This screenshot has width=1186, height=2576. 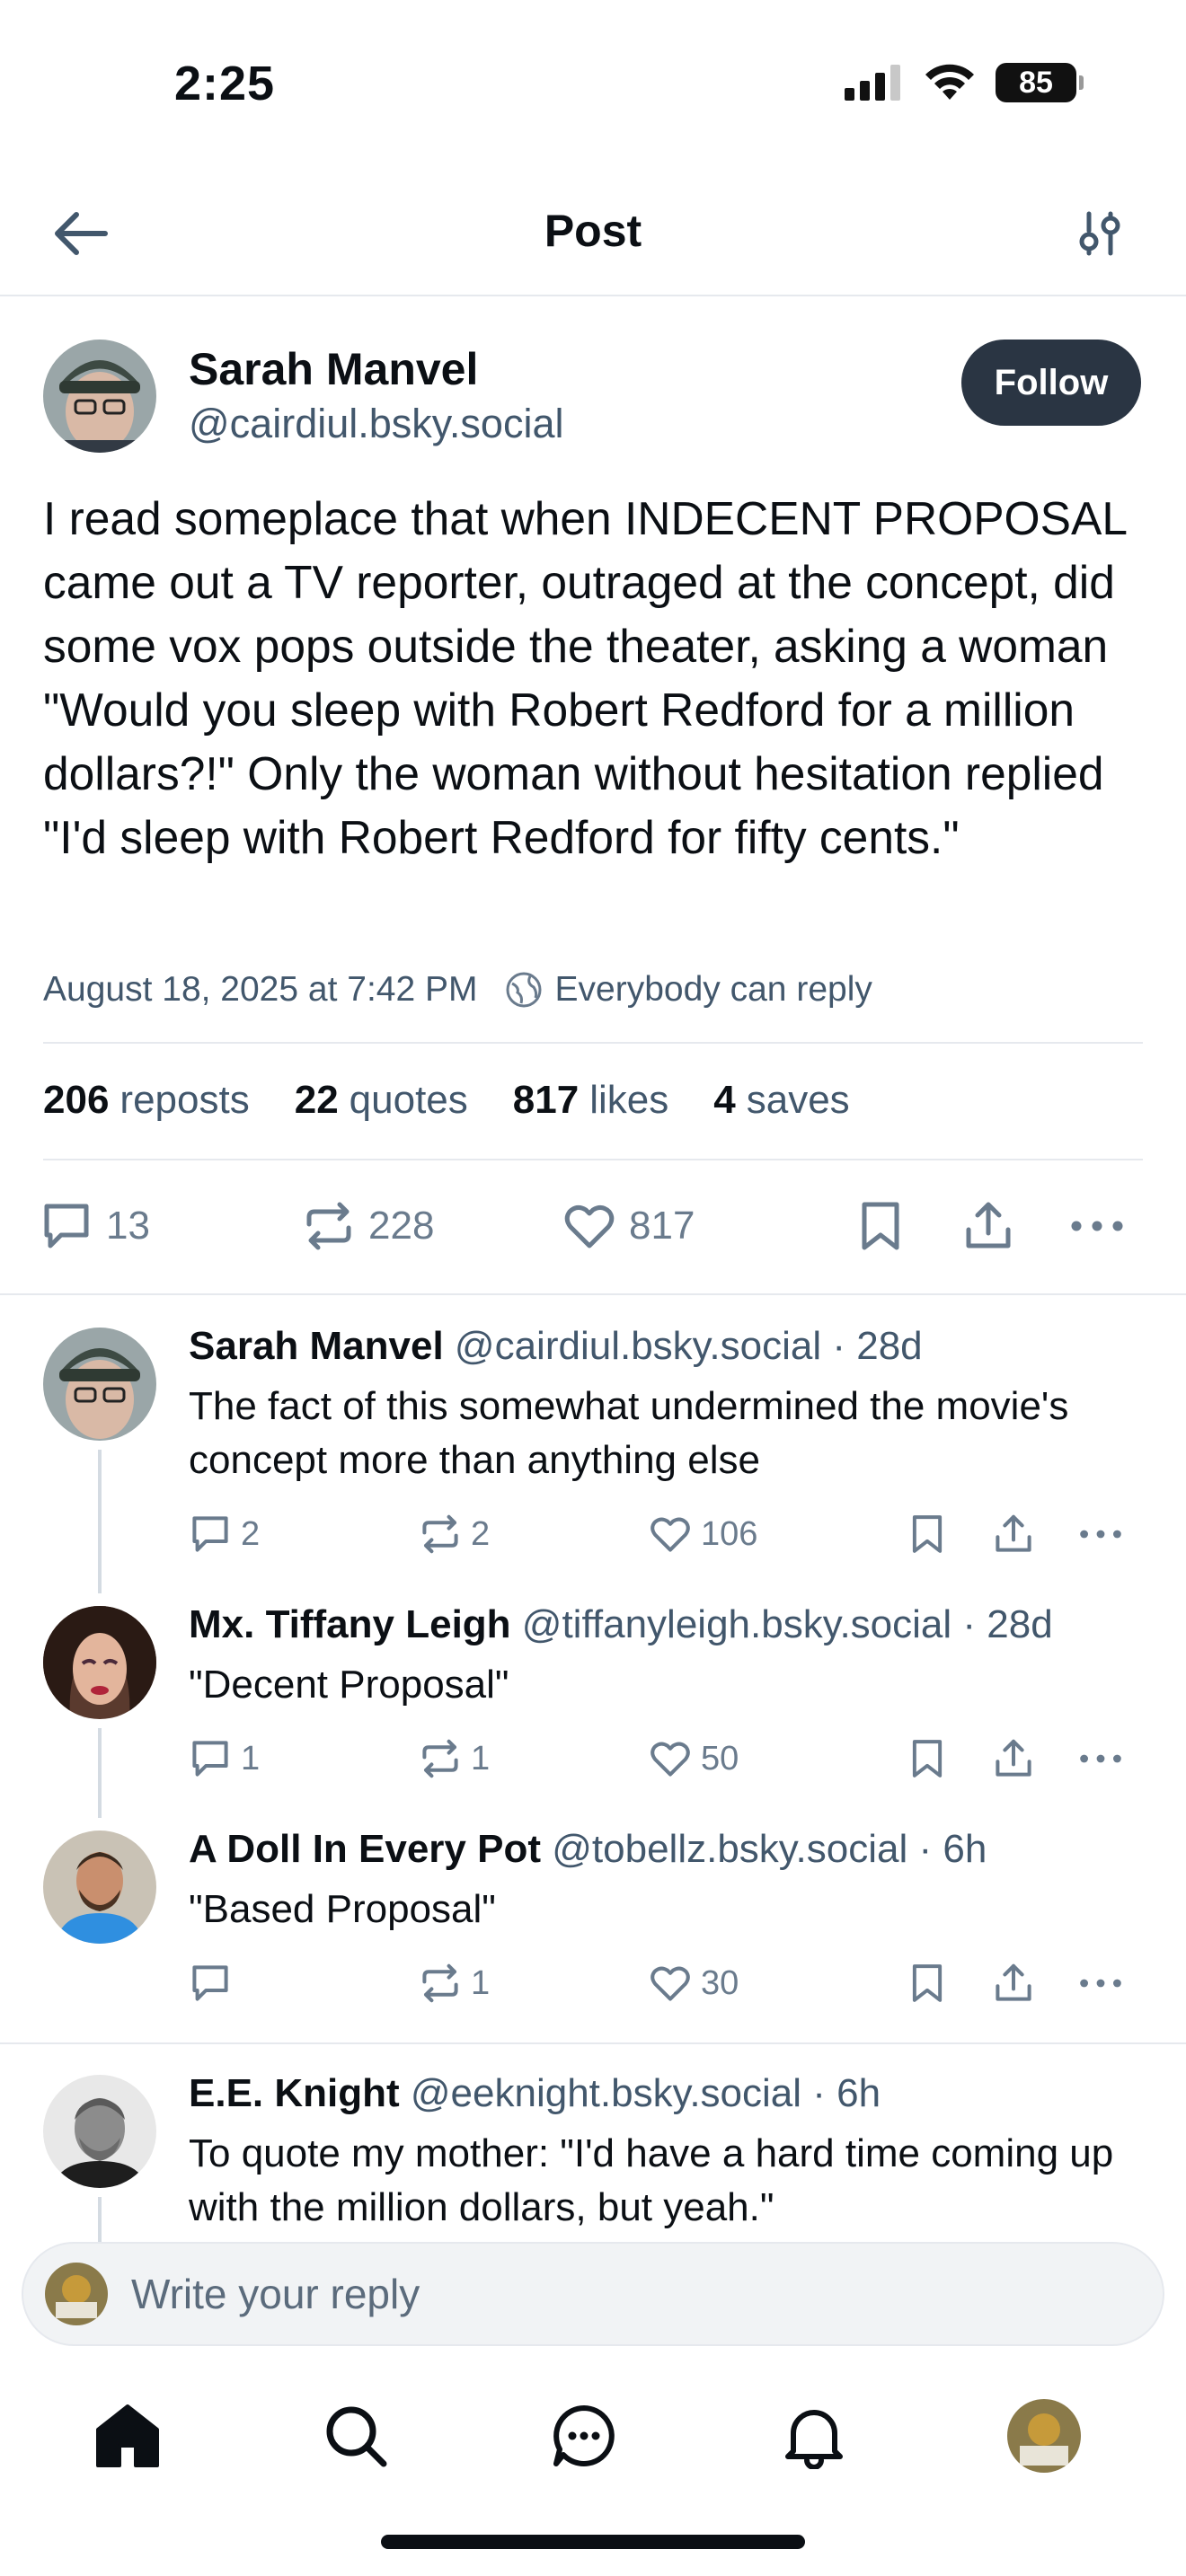 I want to click on author-handle: @cairdiul.bsky.social, so click(x=376, y=424).